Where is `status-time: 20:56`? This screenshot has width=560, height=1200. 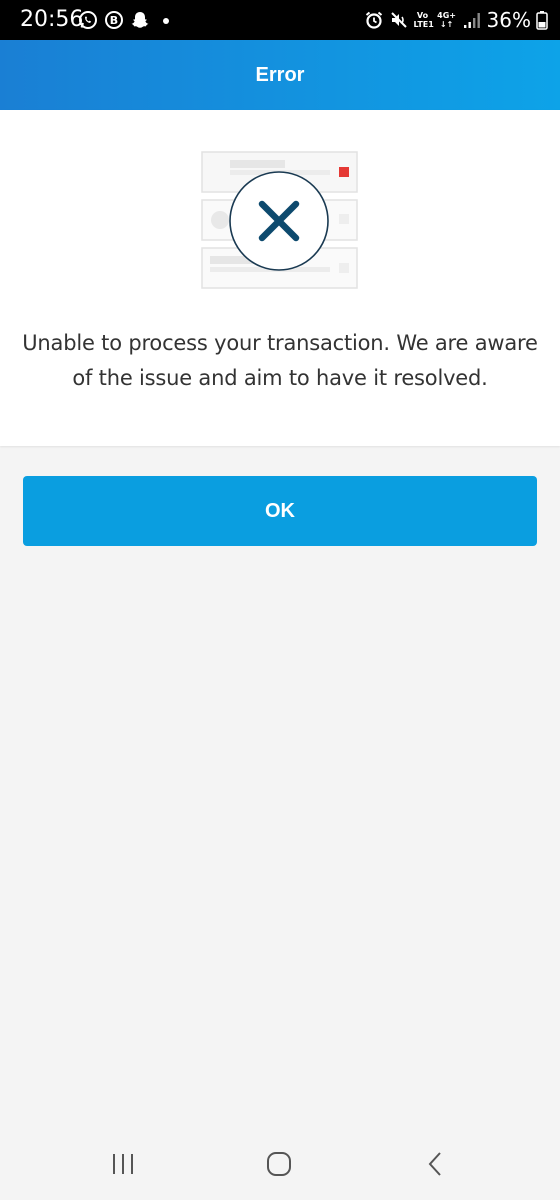 status-time: 20:56 is located at coordinates (52, 19).